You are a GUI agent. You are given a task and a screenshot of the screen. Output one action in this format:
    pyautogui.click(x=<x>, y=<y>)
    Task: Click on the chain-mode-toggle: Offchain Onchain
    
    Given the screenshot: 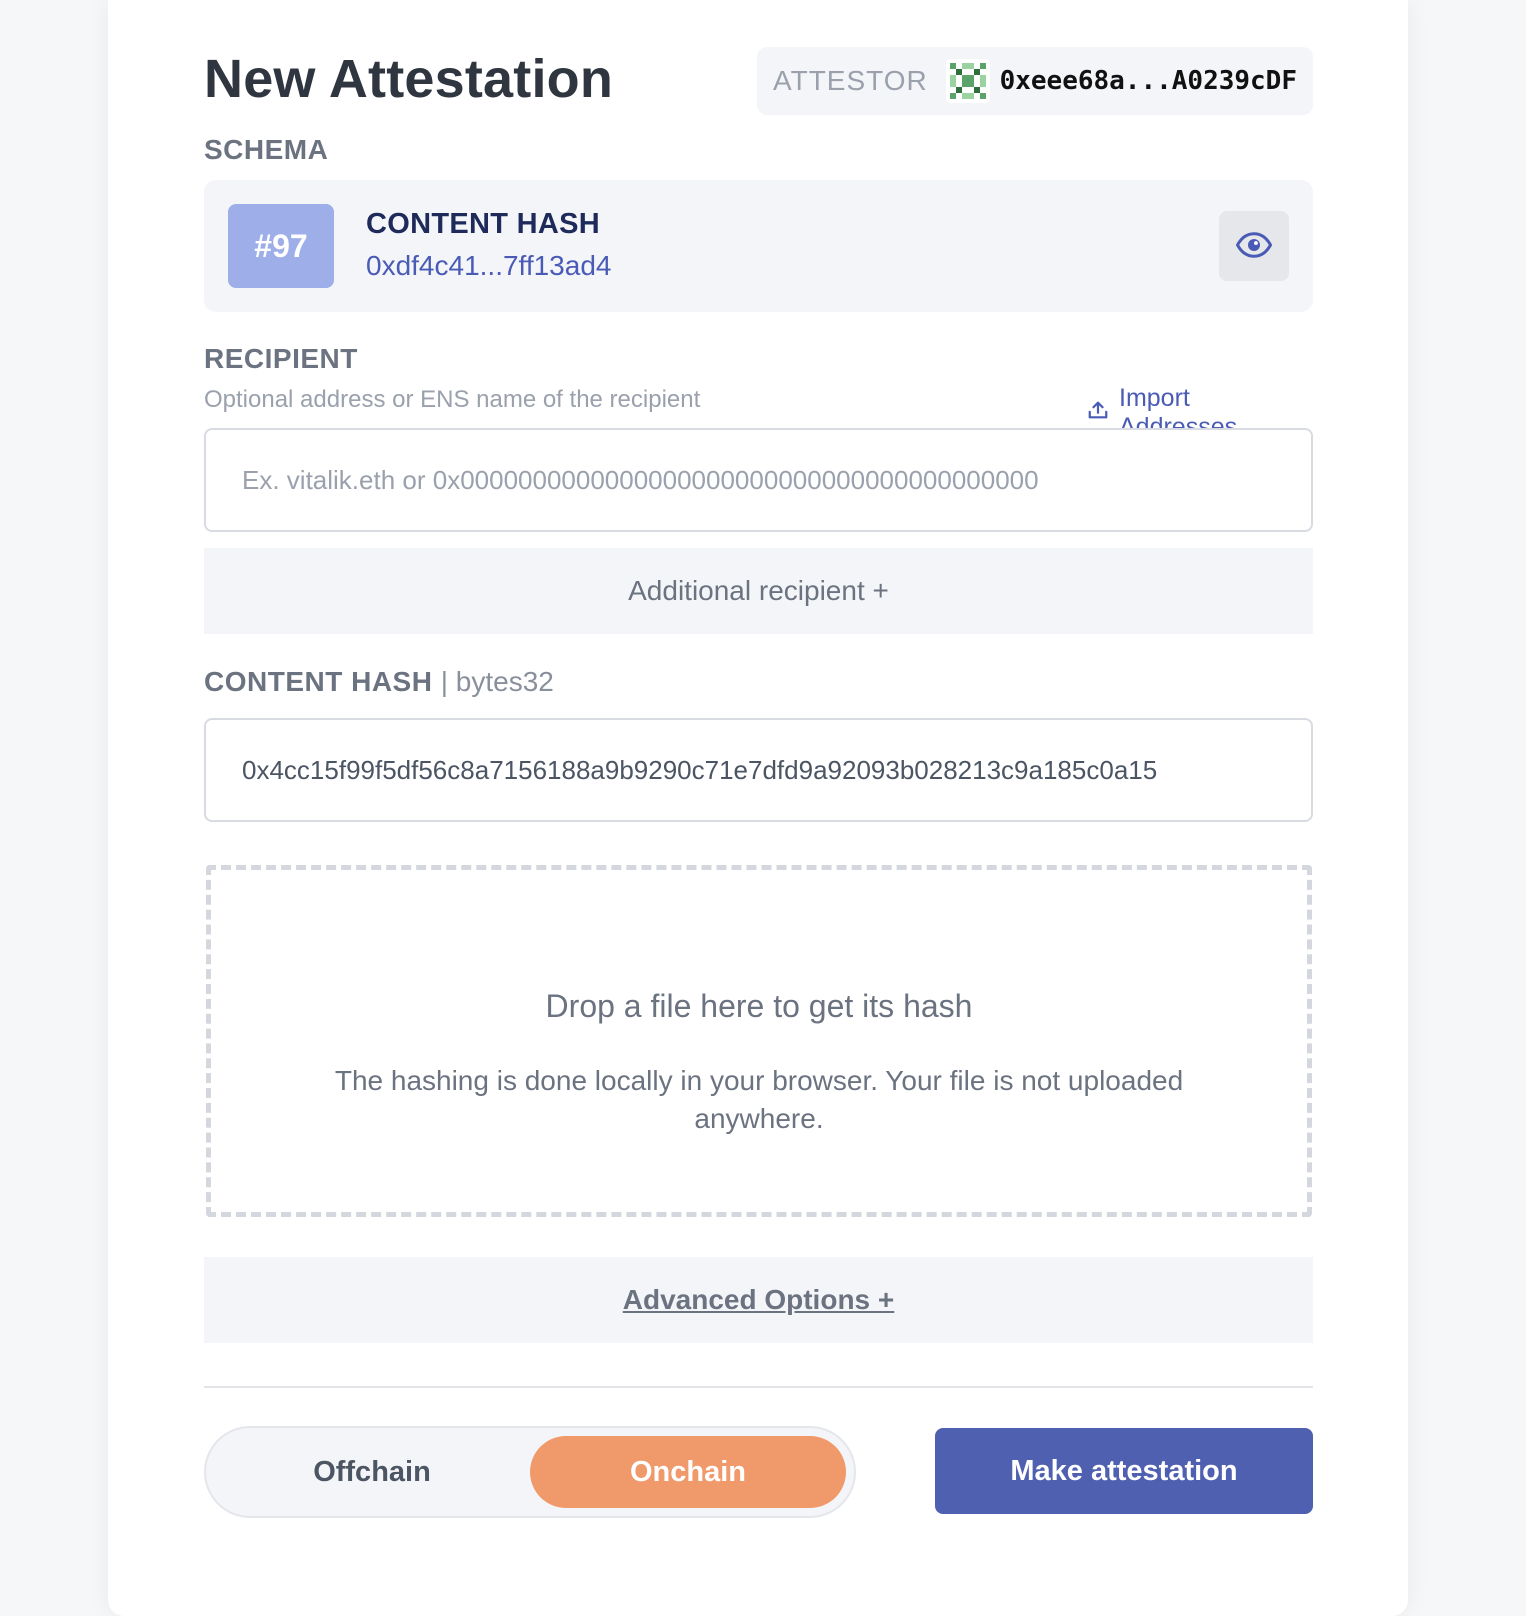 What is the action you would take?
    pyautogui.click(x=530, y=1472)
    